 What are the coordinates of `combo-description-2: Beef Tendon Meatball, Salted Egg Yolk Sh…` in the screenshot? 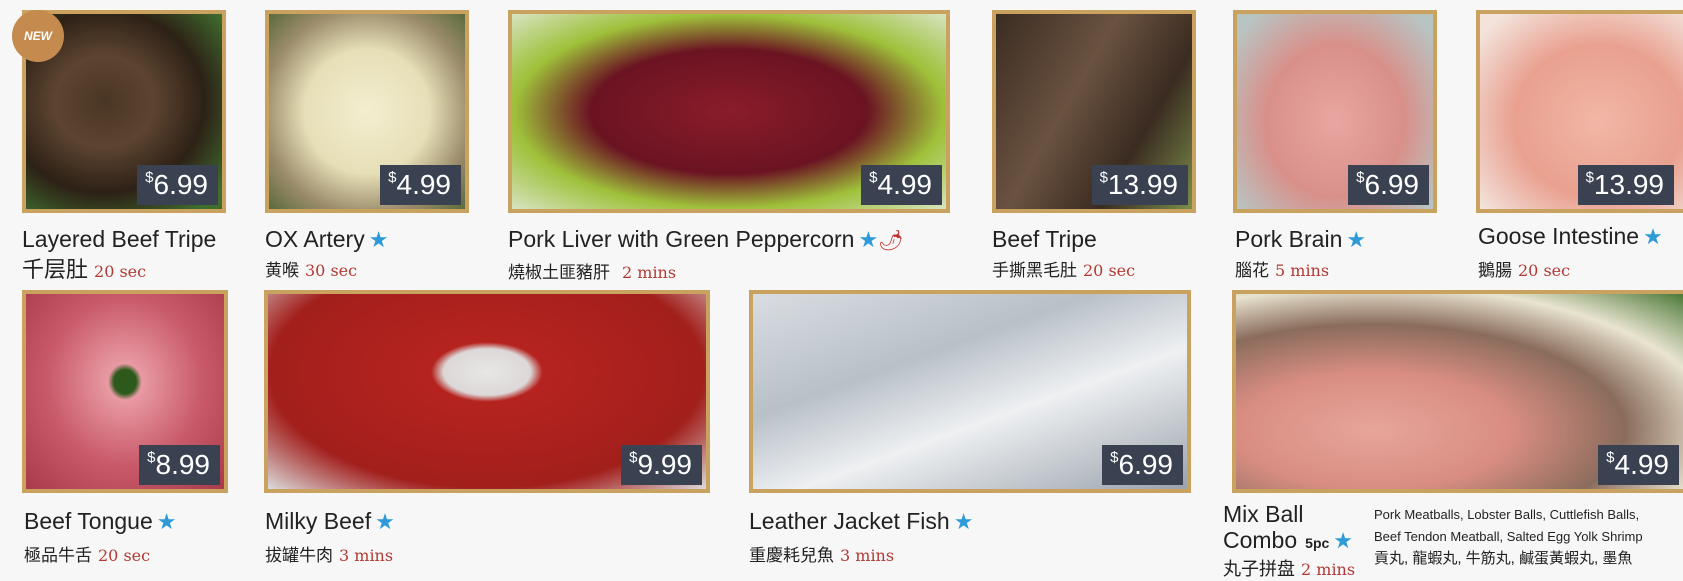 It's located at (1508, 536).